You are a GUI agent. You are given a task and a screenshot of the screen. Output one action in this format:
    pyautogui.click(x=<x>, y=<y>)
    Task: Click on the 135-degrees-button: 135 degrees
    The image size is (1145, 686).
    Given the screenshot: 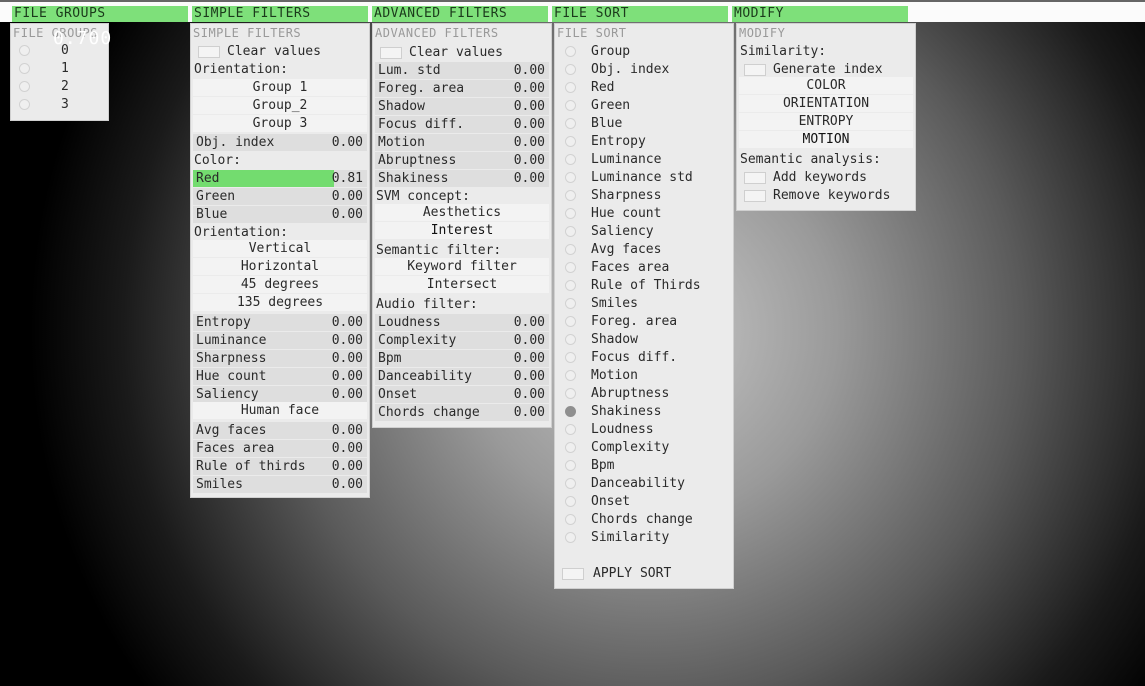 What is the action you would take?
    pyautogui.click(x=280, y=302)
    